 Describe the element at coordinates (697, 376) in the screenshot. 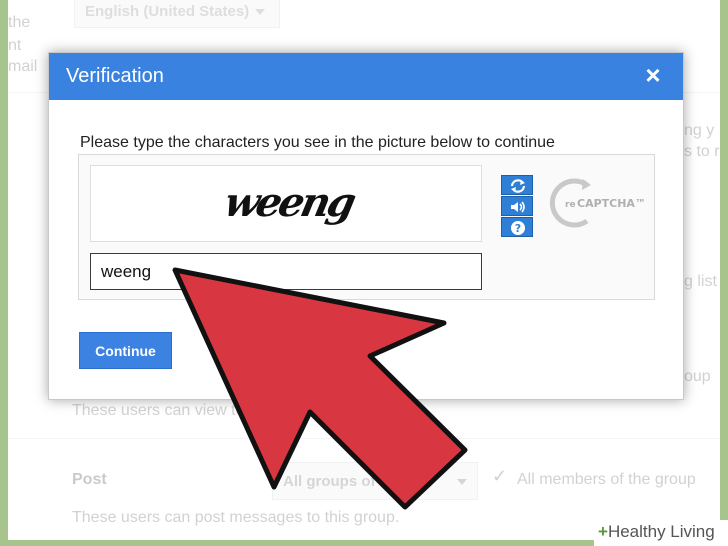

I see `background-right-text-4: oup` at that location.